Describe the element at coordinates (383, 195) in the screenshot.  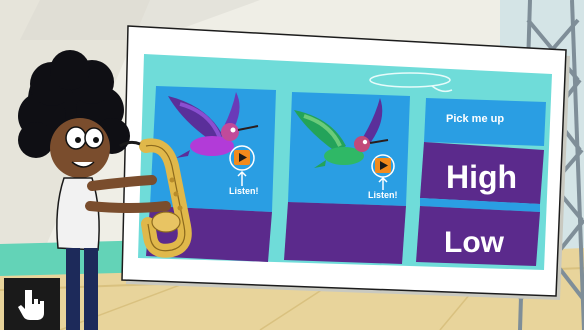
I see `listen-label-2: Listen!` at that location.